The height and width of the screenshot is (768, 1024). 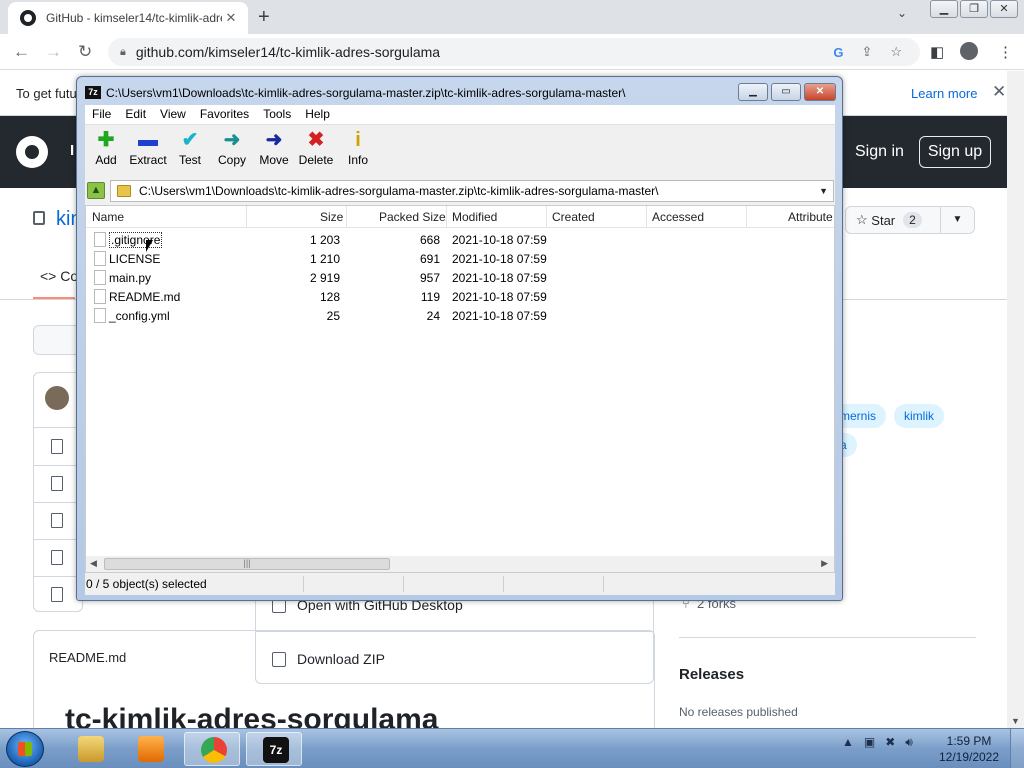 I want to click on path-dropdown-icon: ▼, so click(x=823, y=191).